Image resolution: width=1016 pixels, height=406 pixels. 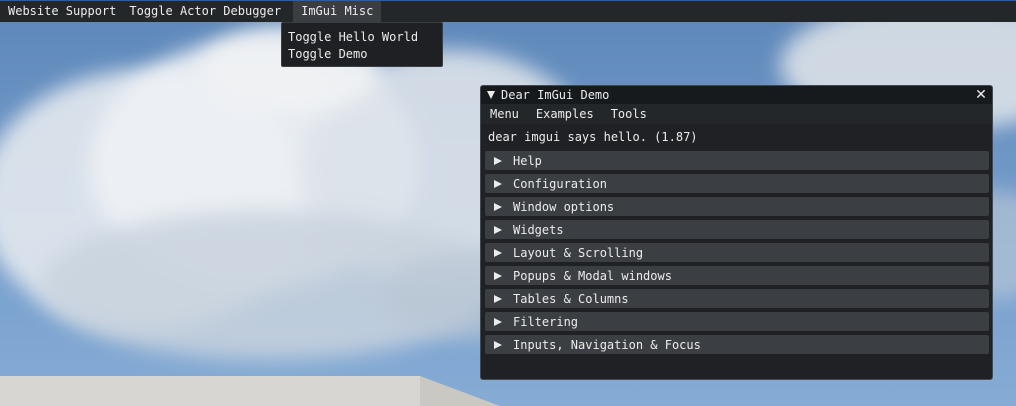 What do you see at coordinates (527, 160) in the screenshot?
I see `header-label: Help` at bounding box center [527, 160].